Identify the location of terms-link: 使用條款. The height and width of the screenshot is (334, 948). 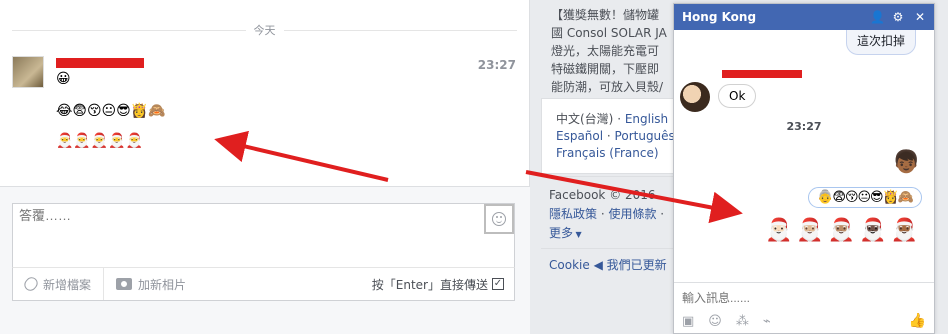
(632, 214).